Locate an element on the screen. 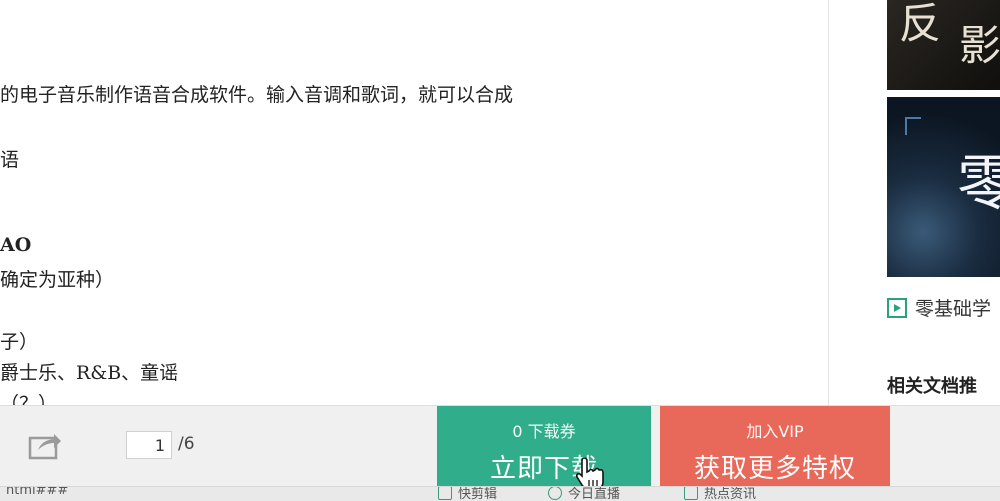 The image size is (1000, 501). thumbnail-title-char-2: 影 is located at coordinates (979, 45).